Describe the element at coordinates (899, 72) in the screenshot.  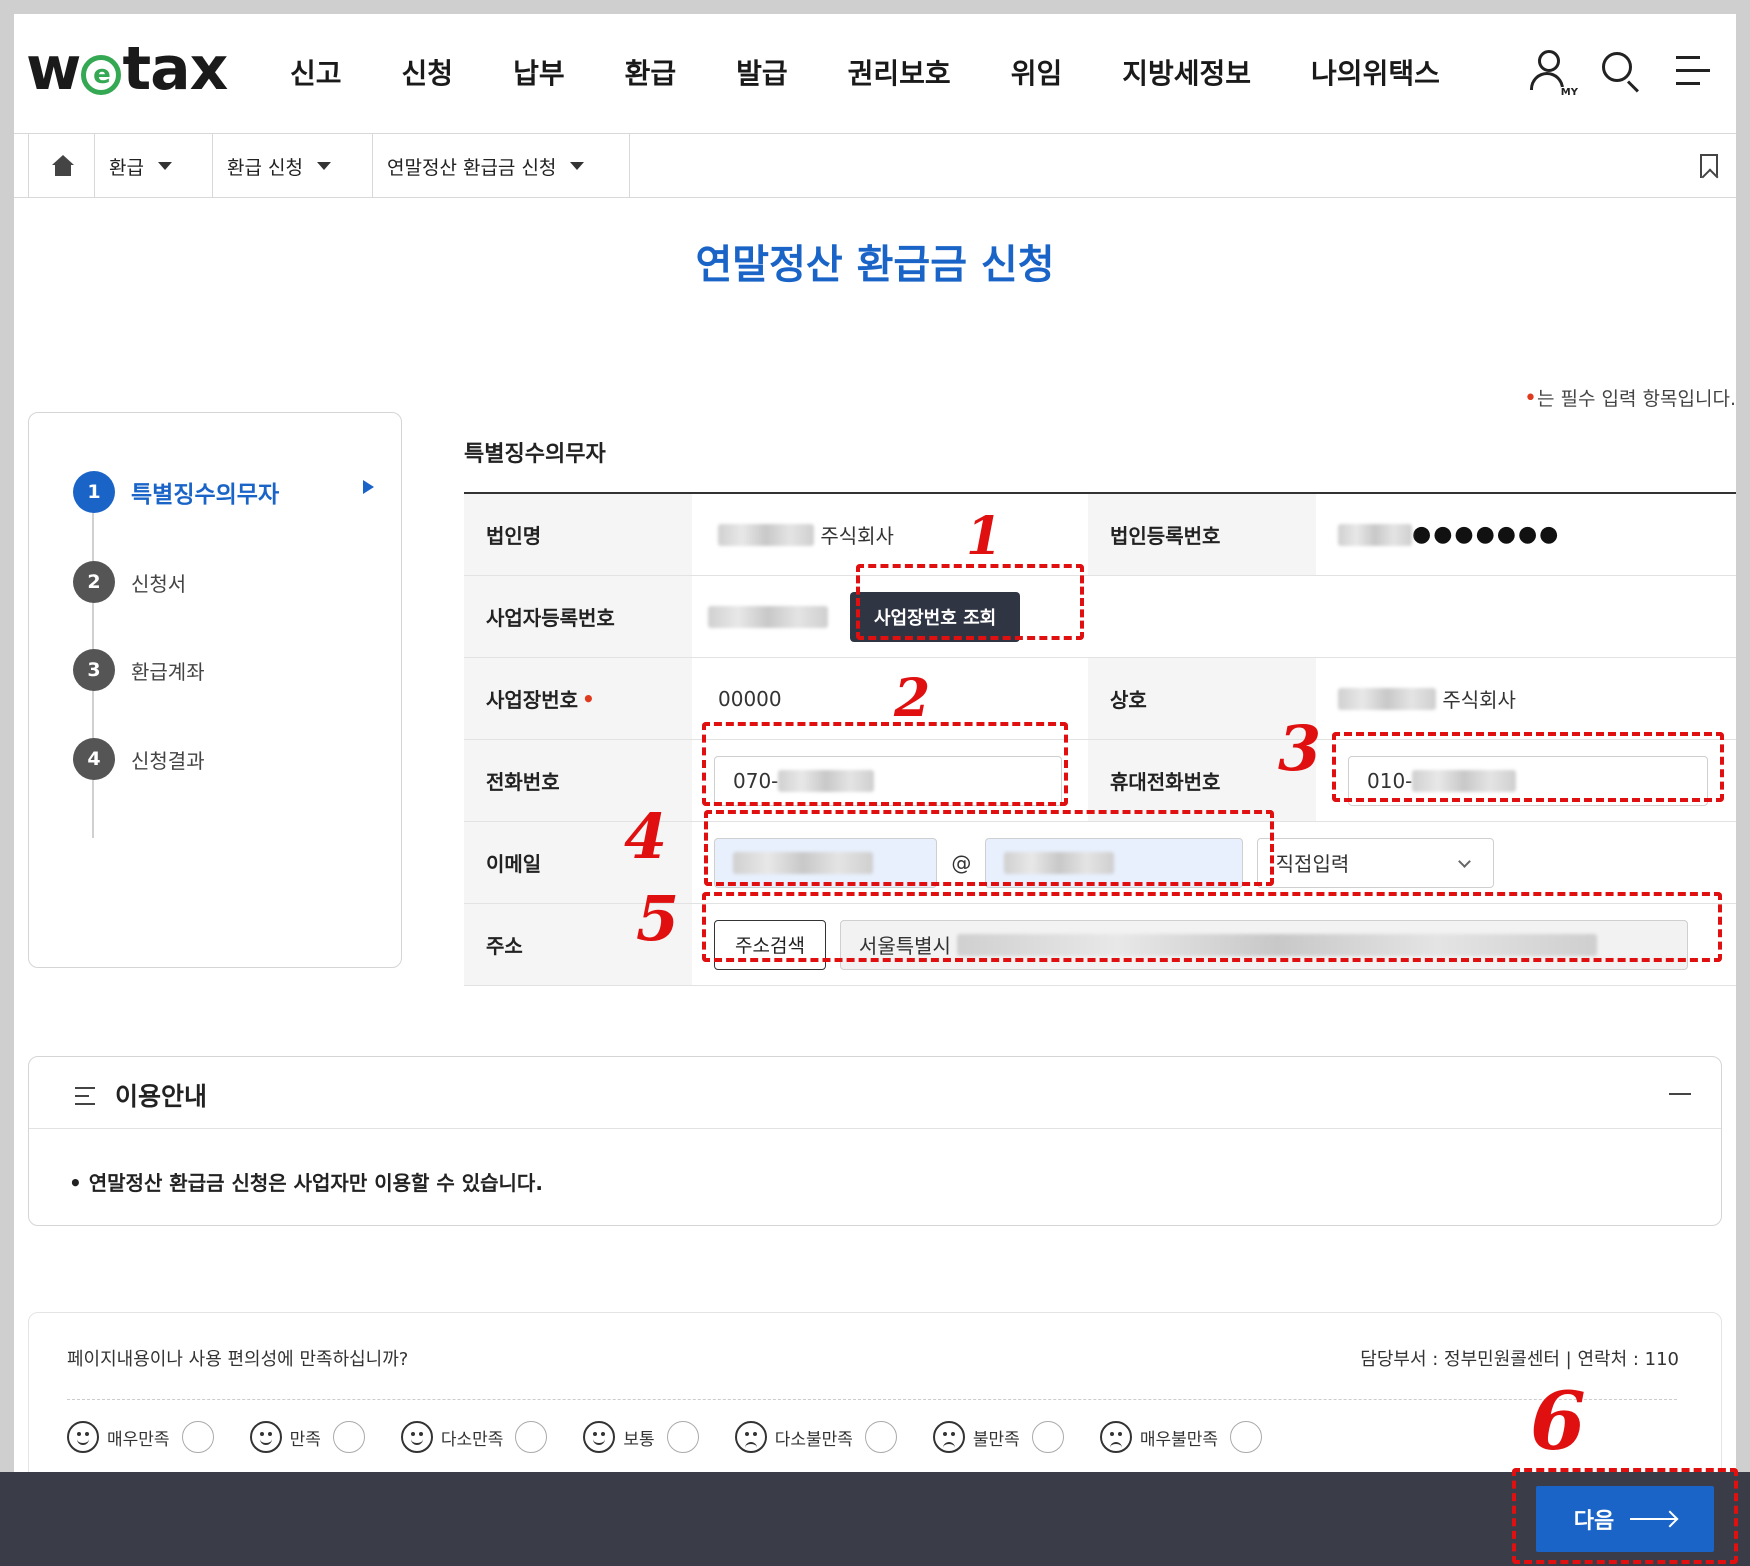
I see `nav-item-rights: 권리보호` at that location.